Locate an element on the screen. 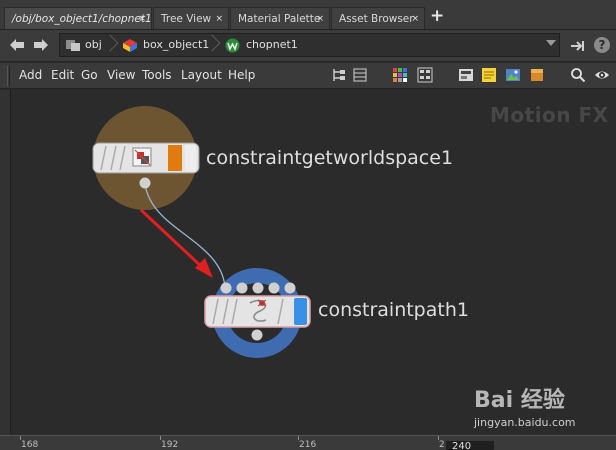 This screenshot has width=616, height=450. node-label-constraintpath1: constraintpath1 is located at coordinates (393, 310).